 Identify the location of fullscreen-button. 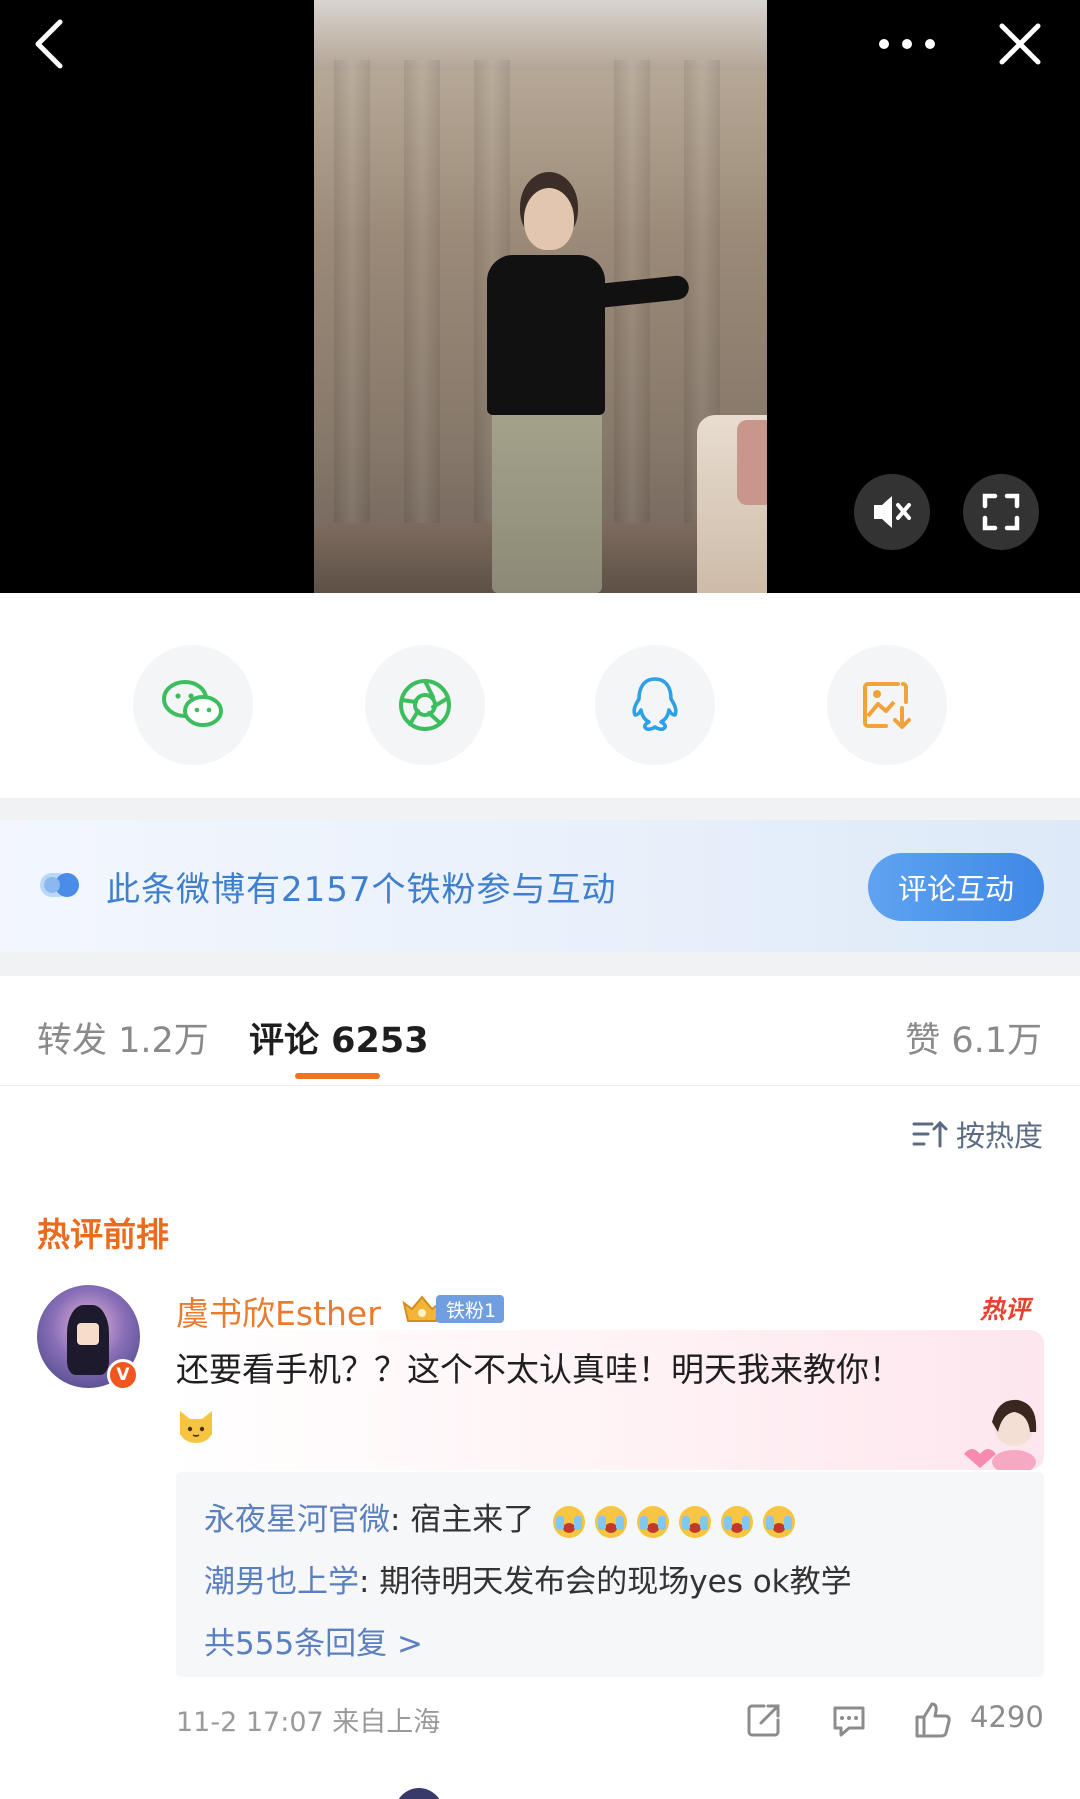
(1001, 512).